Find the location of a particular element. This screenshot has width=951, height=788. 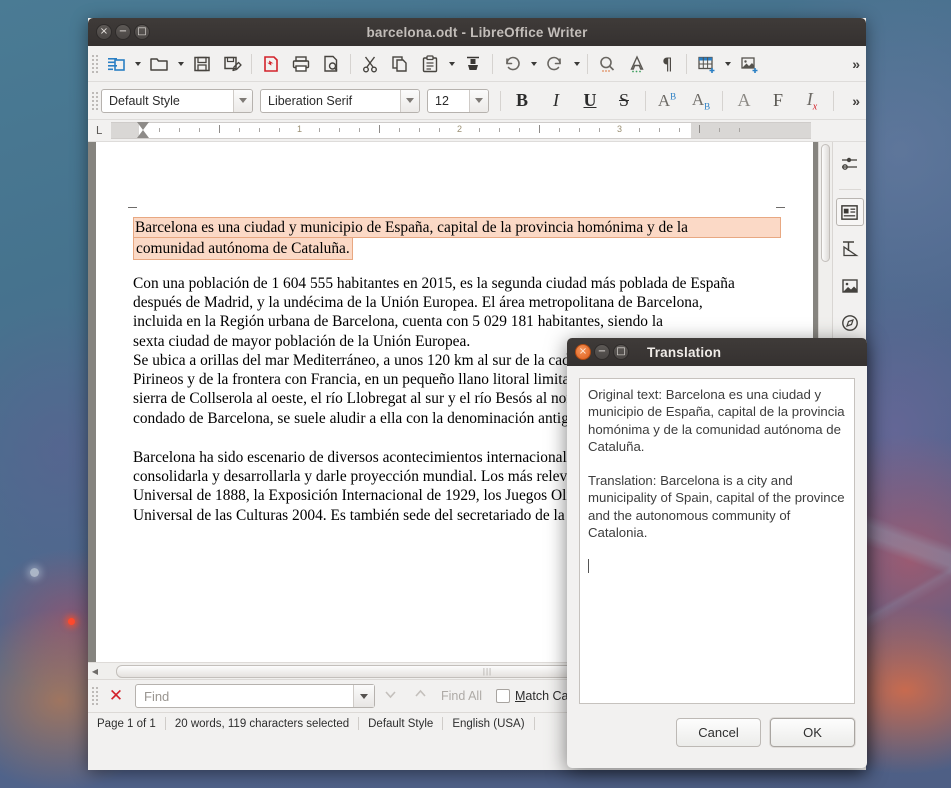

font-size-combo: 12 is located at coordinates (458, 100).